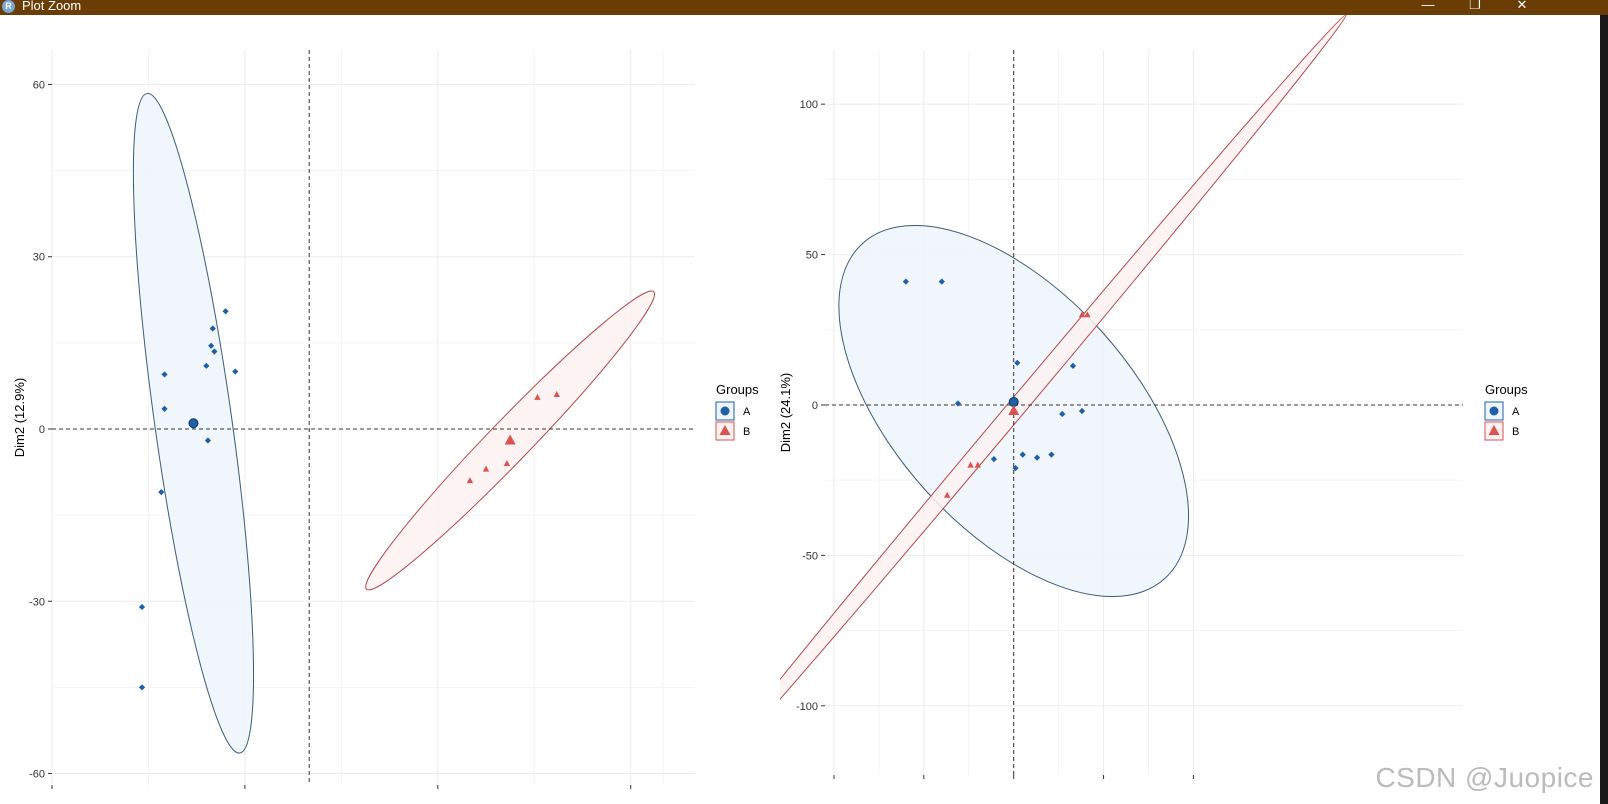  Describe the element at coordinates (807, 707) in the screenshot. I see `y-tick-label: -100` at that location.